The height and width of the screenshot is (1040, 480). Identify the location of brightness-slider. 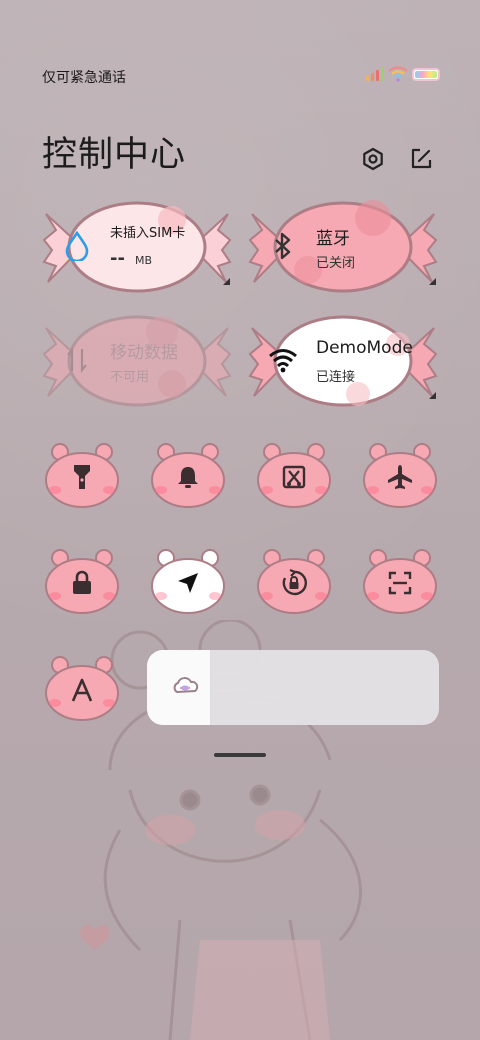
(293, 687).